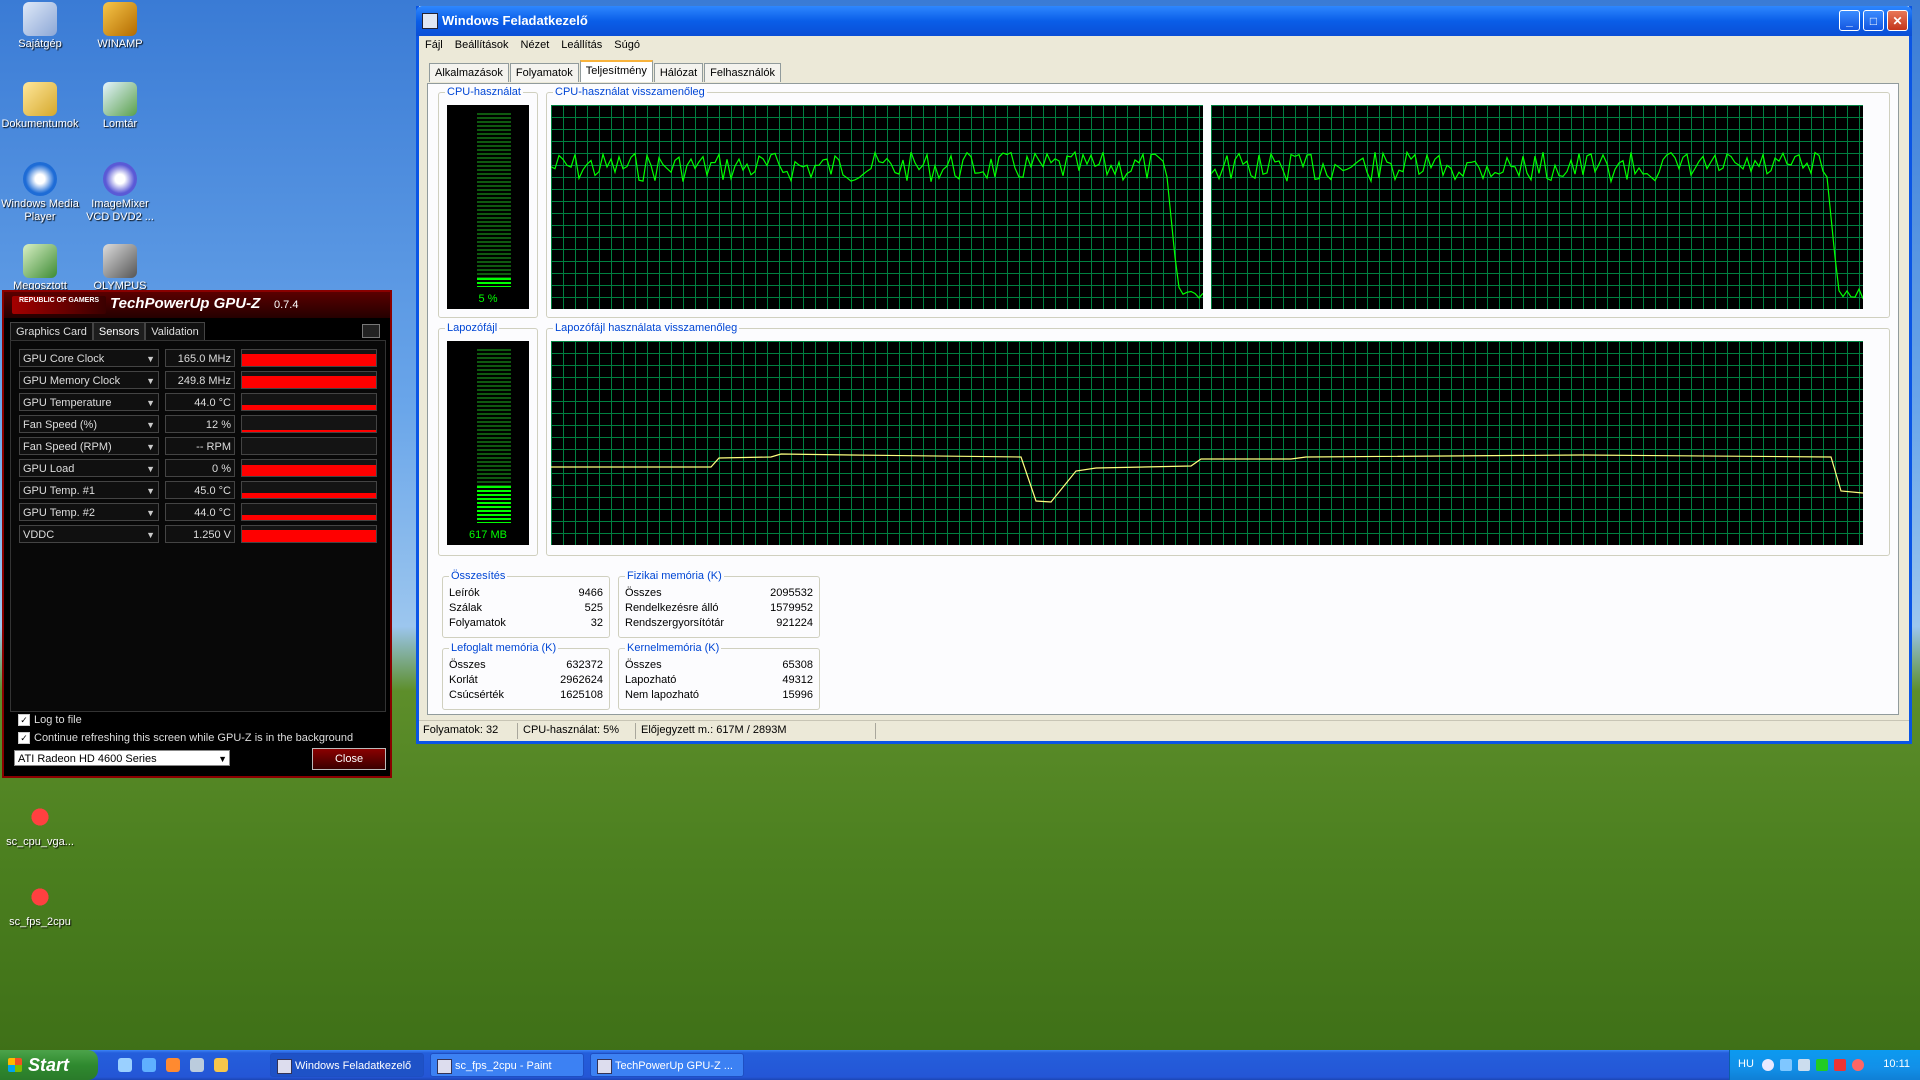  Describe the element at coordinates (89, 468) in the screenshot. I see `sensor-select: GPU Load ▼` at that location.